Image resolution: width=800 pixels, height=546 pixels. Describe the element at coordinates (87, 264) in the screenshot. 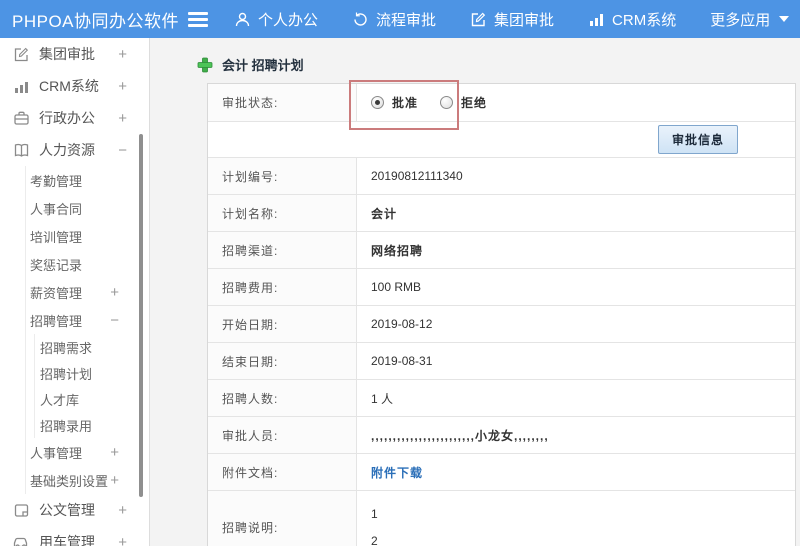

I see `sidebar-item-rewards: 奖惩记录` at that location.